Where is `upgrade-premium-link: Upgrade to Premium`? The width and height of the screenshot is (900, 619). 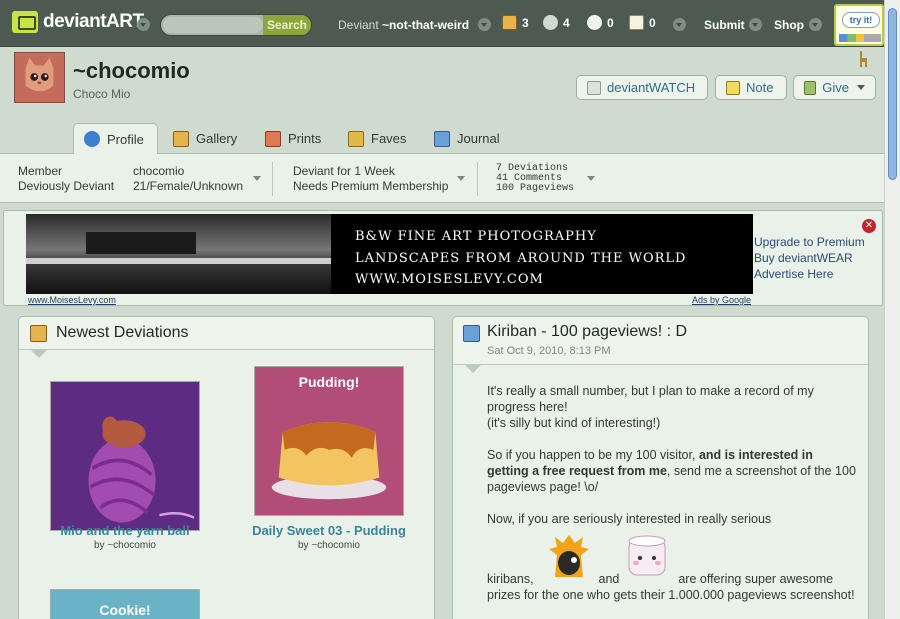
upgrade-premium-link: Upgrade to Premium is located at coordinates (809, 242).